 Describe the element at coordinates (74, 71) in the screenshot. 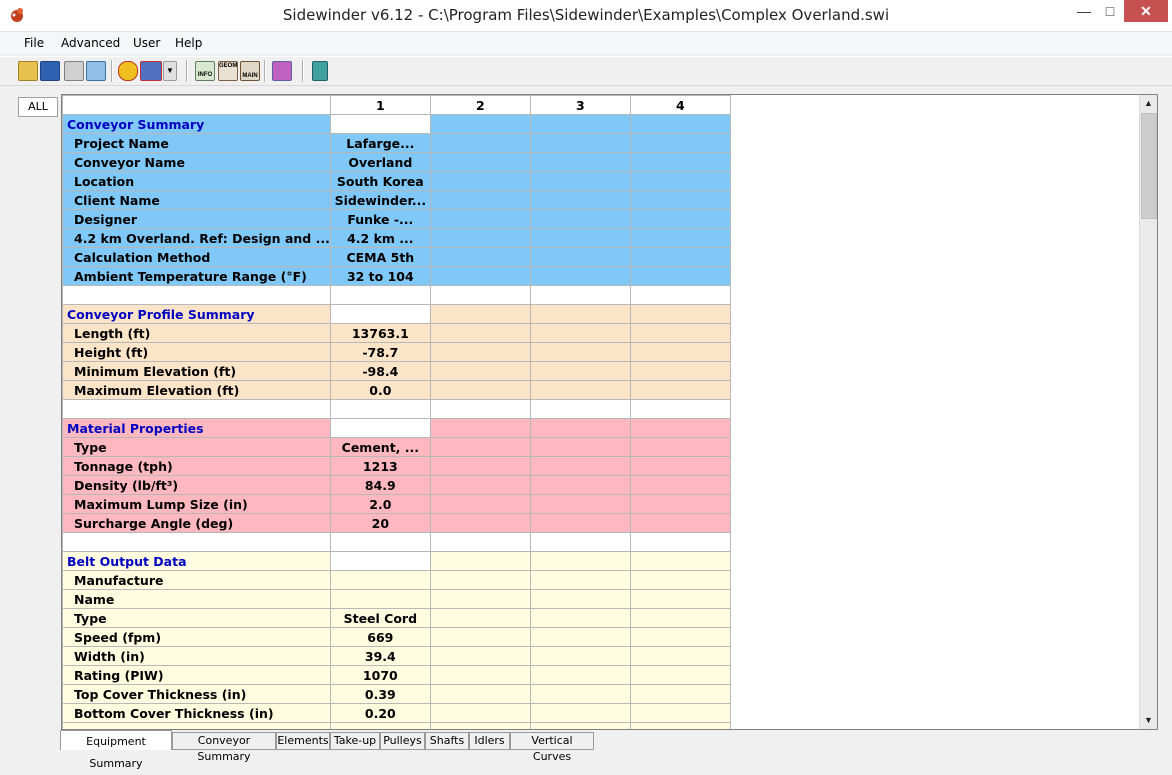

I see `print-icon` at that location.